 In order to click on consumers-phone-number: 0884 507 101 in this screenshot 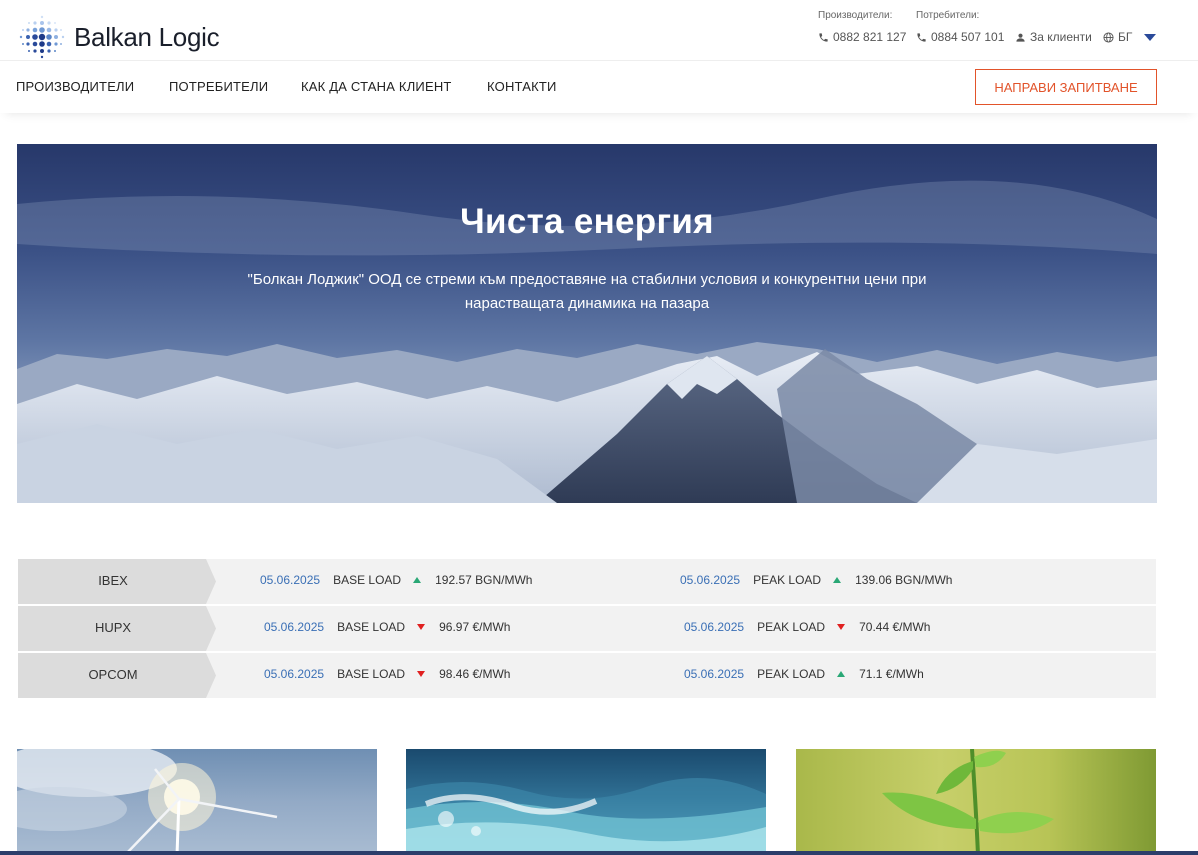, I will do `click(968, 37)`.